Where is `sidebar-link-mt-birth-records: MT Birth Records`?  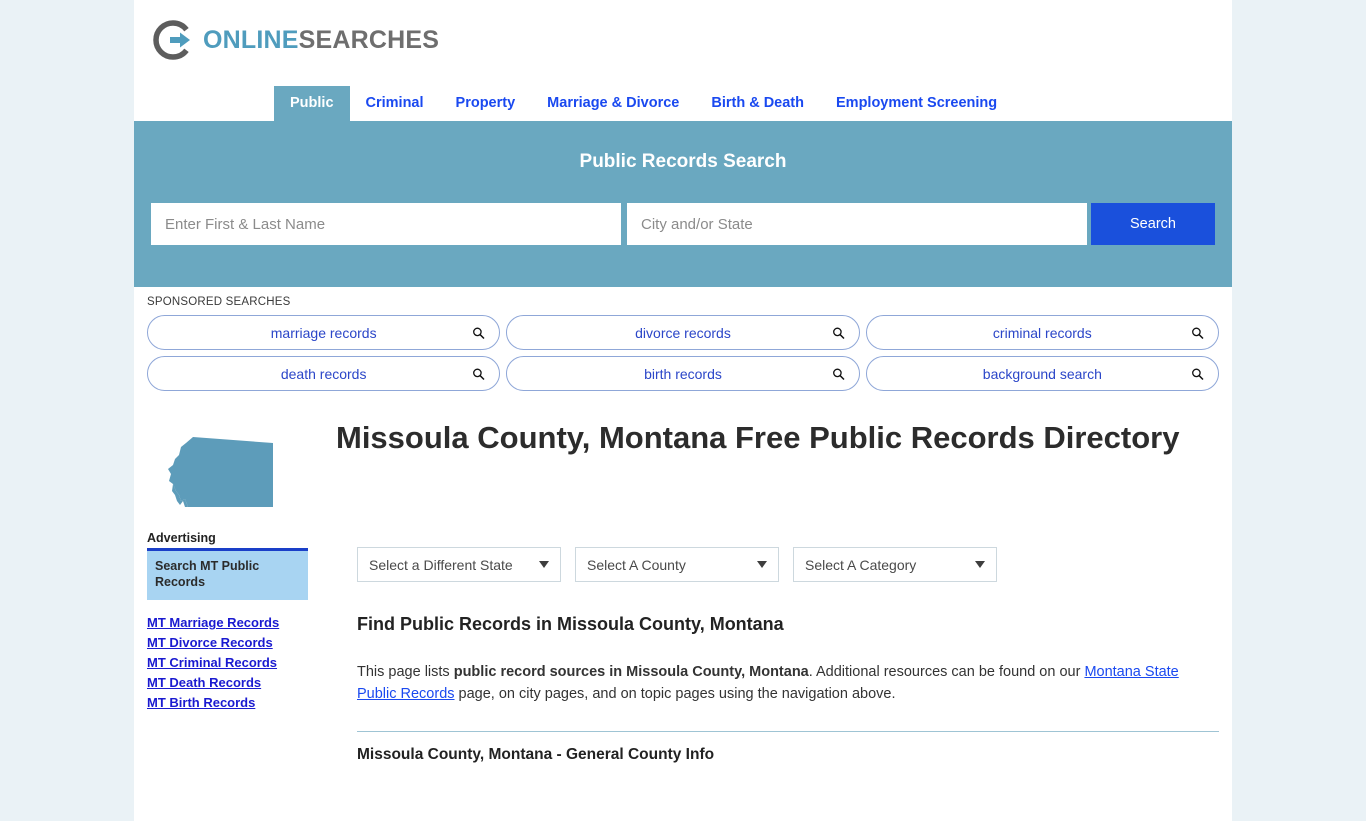
sidebar-link-mt-birth-records: MT Birth Records is located at coordinates (227, 702).